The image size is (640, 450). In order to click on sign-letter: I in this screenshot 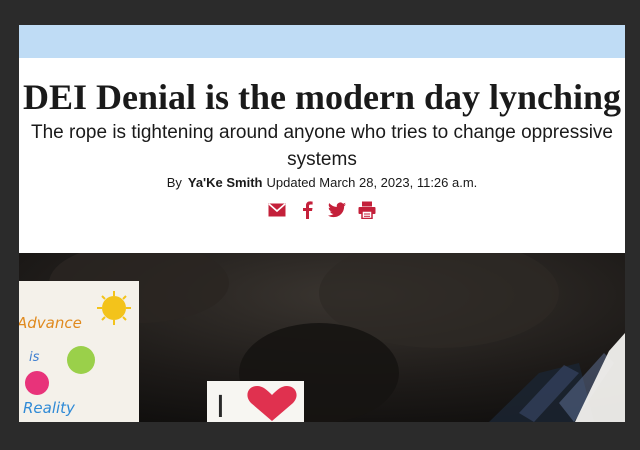, I will do `click(220, 406)`.